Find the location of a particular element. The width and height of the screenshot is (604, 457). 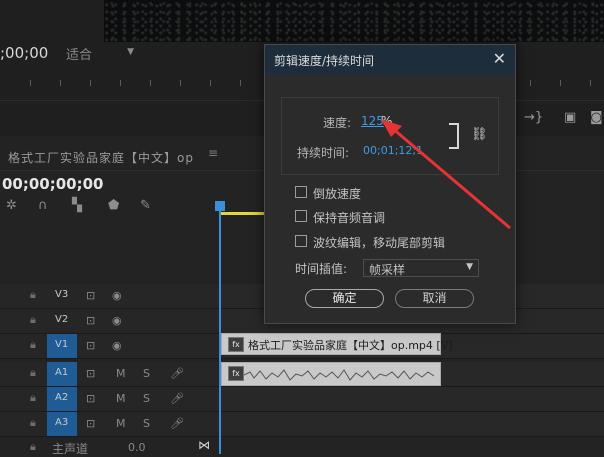

annotation-arrow is located at coordinates (446, 174).